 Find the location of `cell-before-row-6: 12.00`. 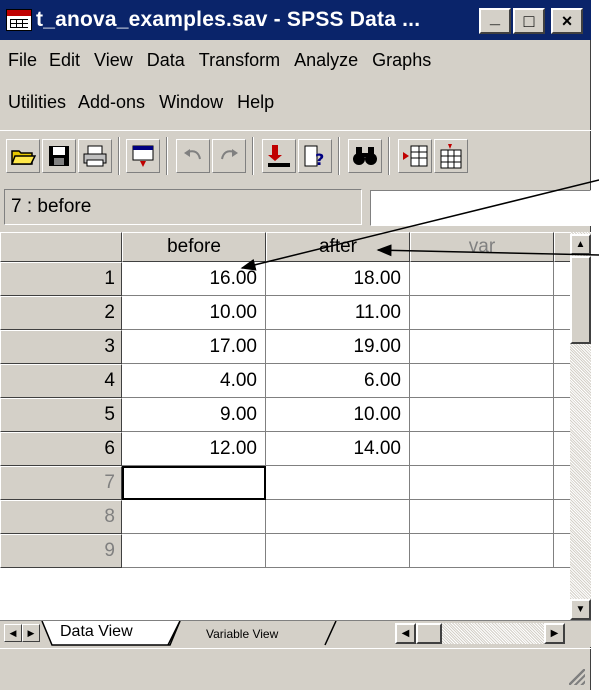

cell-before-row-6: 12.00 is located at coordinates (194, 449).